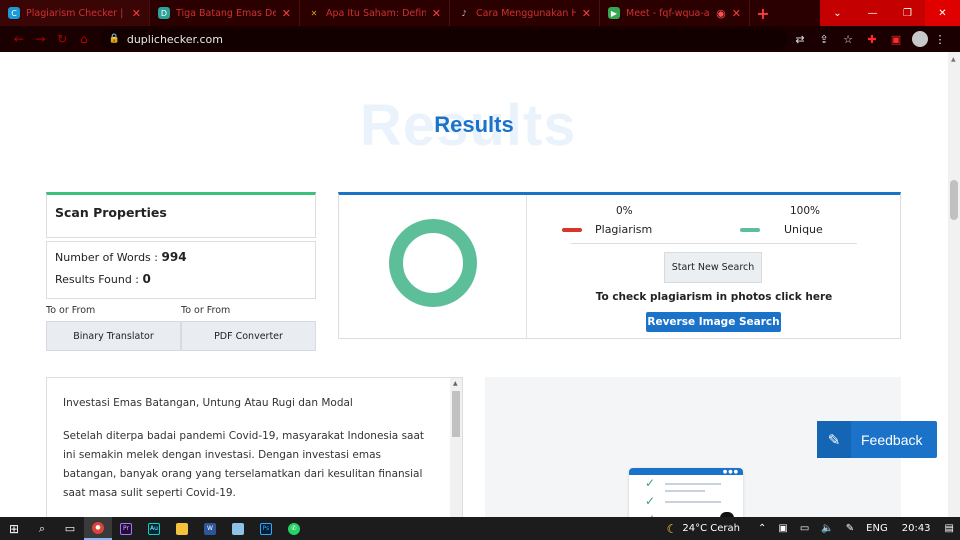  I want to click on results-found-label: Results Found :, so click(97, 279).